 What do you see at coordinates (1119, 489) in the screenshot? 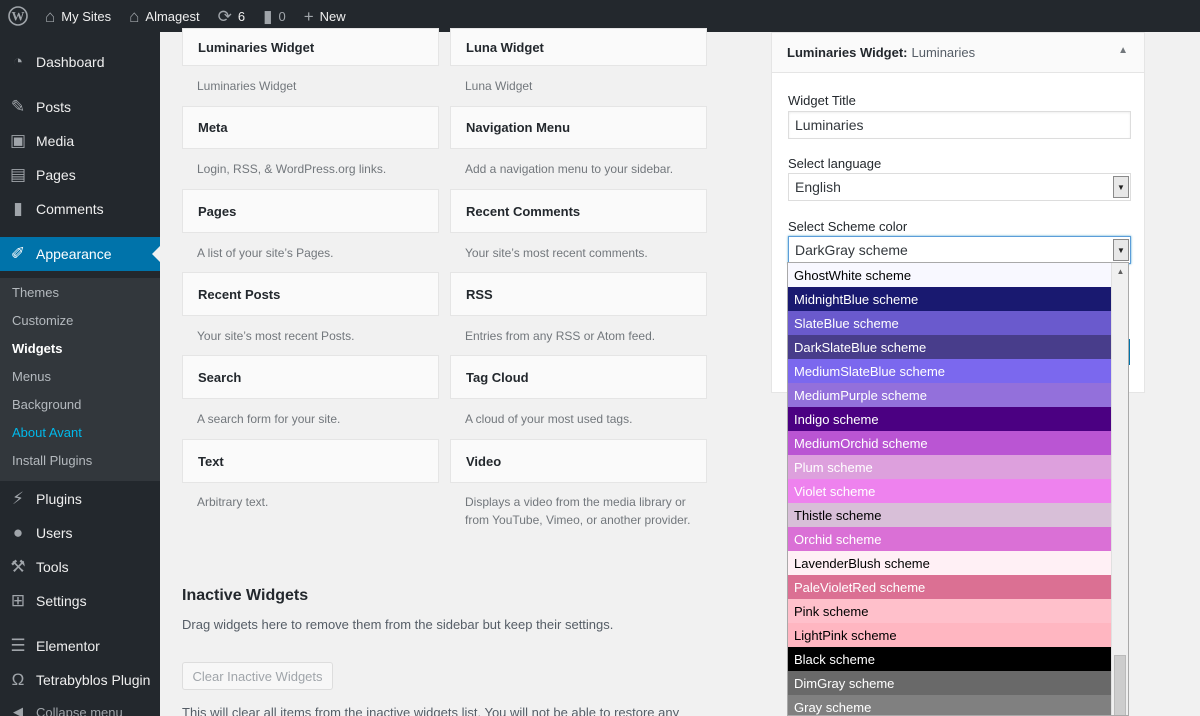
I see `dropdown-scrollbar: ▲` at bounding box center [1119, 489].